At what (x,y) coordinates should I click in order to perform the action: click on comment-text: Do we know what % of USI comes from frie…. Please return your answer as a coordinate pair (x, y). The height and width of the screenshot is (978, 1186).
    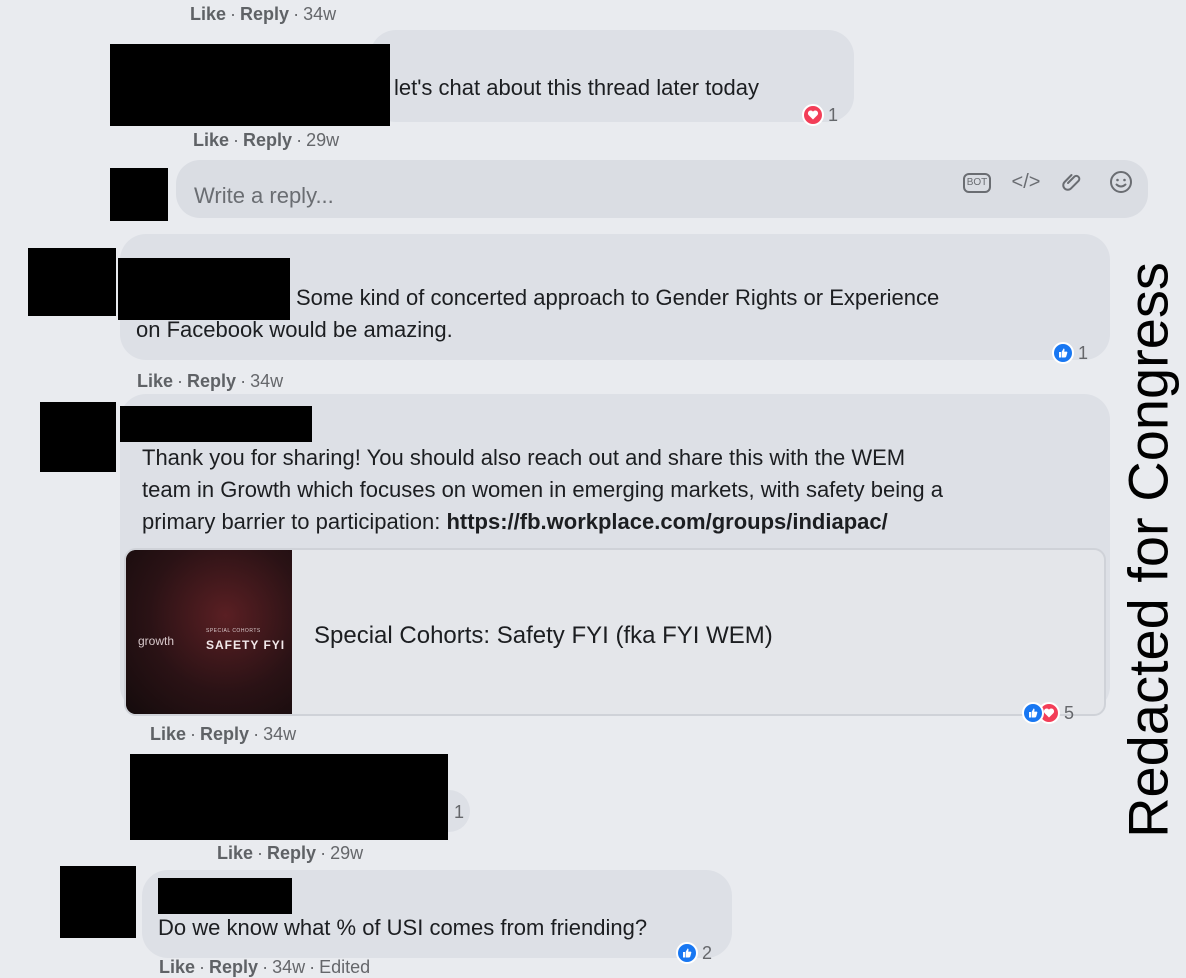
    Looking at the image, I should click on (403, 927).